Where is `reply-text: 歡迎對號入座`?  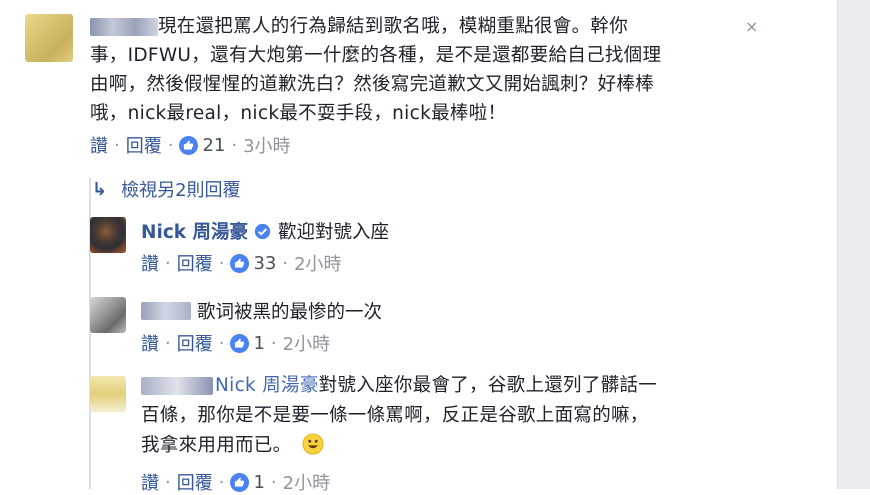 reply-text: 歡迎對號入座 is located at coordinates (334, 232).